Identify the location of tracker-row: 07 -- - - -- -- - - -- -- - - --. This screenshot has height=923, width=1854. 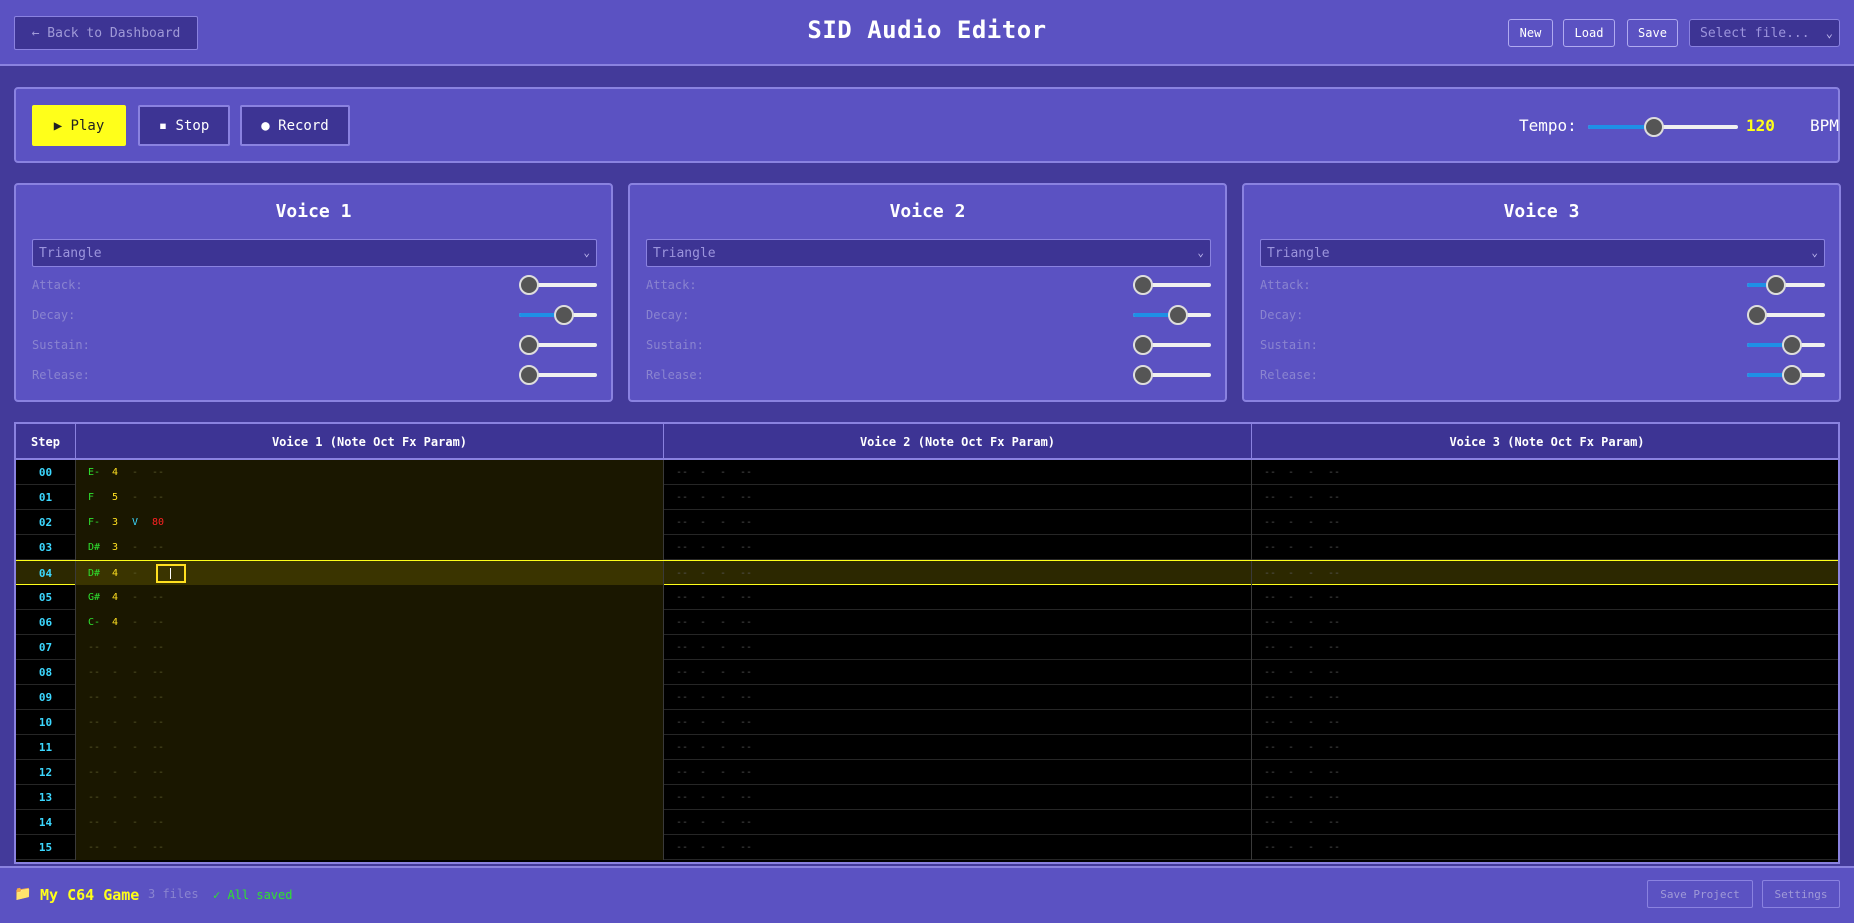
(927, 647).